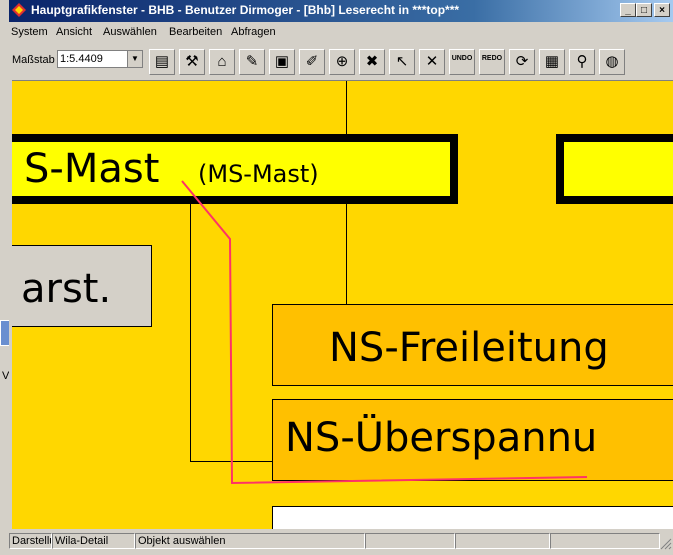 The height and width of the screenshot is (555, 673). Describe the element at coordinates (222, 62) in the screenshot. I see `house-icon: ⌂` at that location.